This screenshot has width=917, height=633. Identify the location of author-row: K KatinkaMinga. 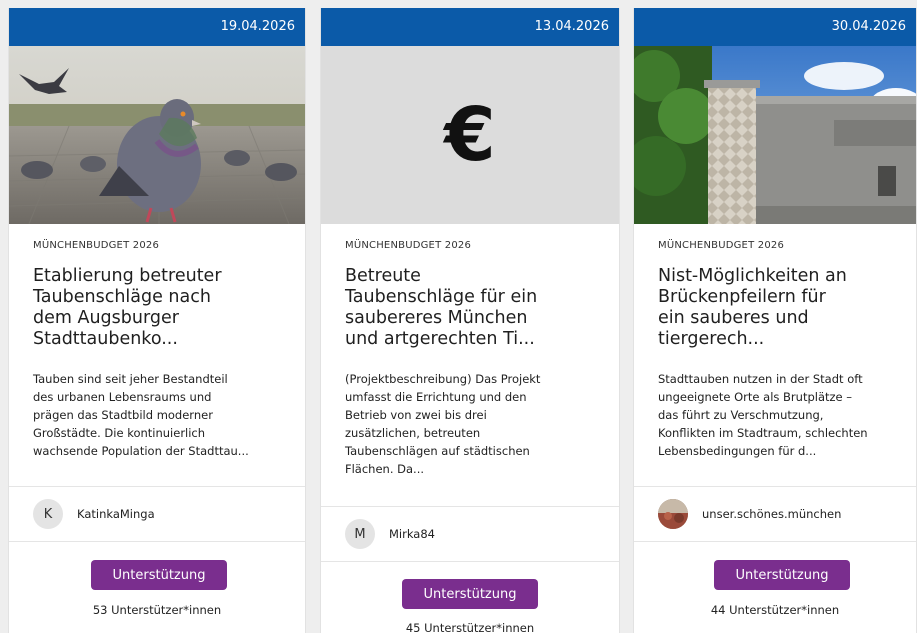
(157, 514).